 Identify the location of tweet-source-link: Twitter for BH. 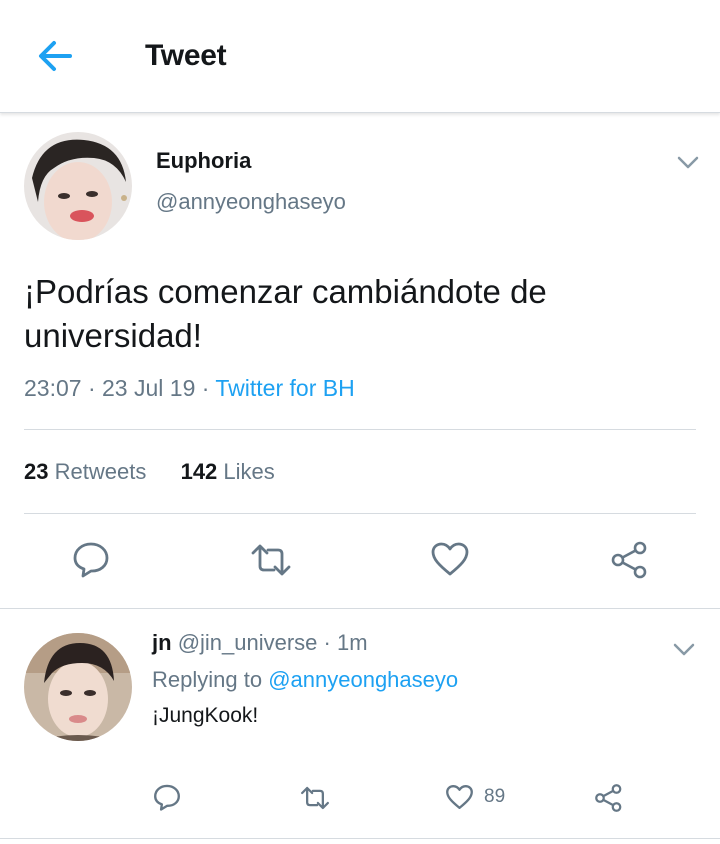
(284, 388).